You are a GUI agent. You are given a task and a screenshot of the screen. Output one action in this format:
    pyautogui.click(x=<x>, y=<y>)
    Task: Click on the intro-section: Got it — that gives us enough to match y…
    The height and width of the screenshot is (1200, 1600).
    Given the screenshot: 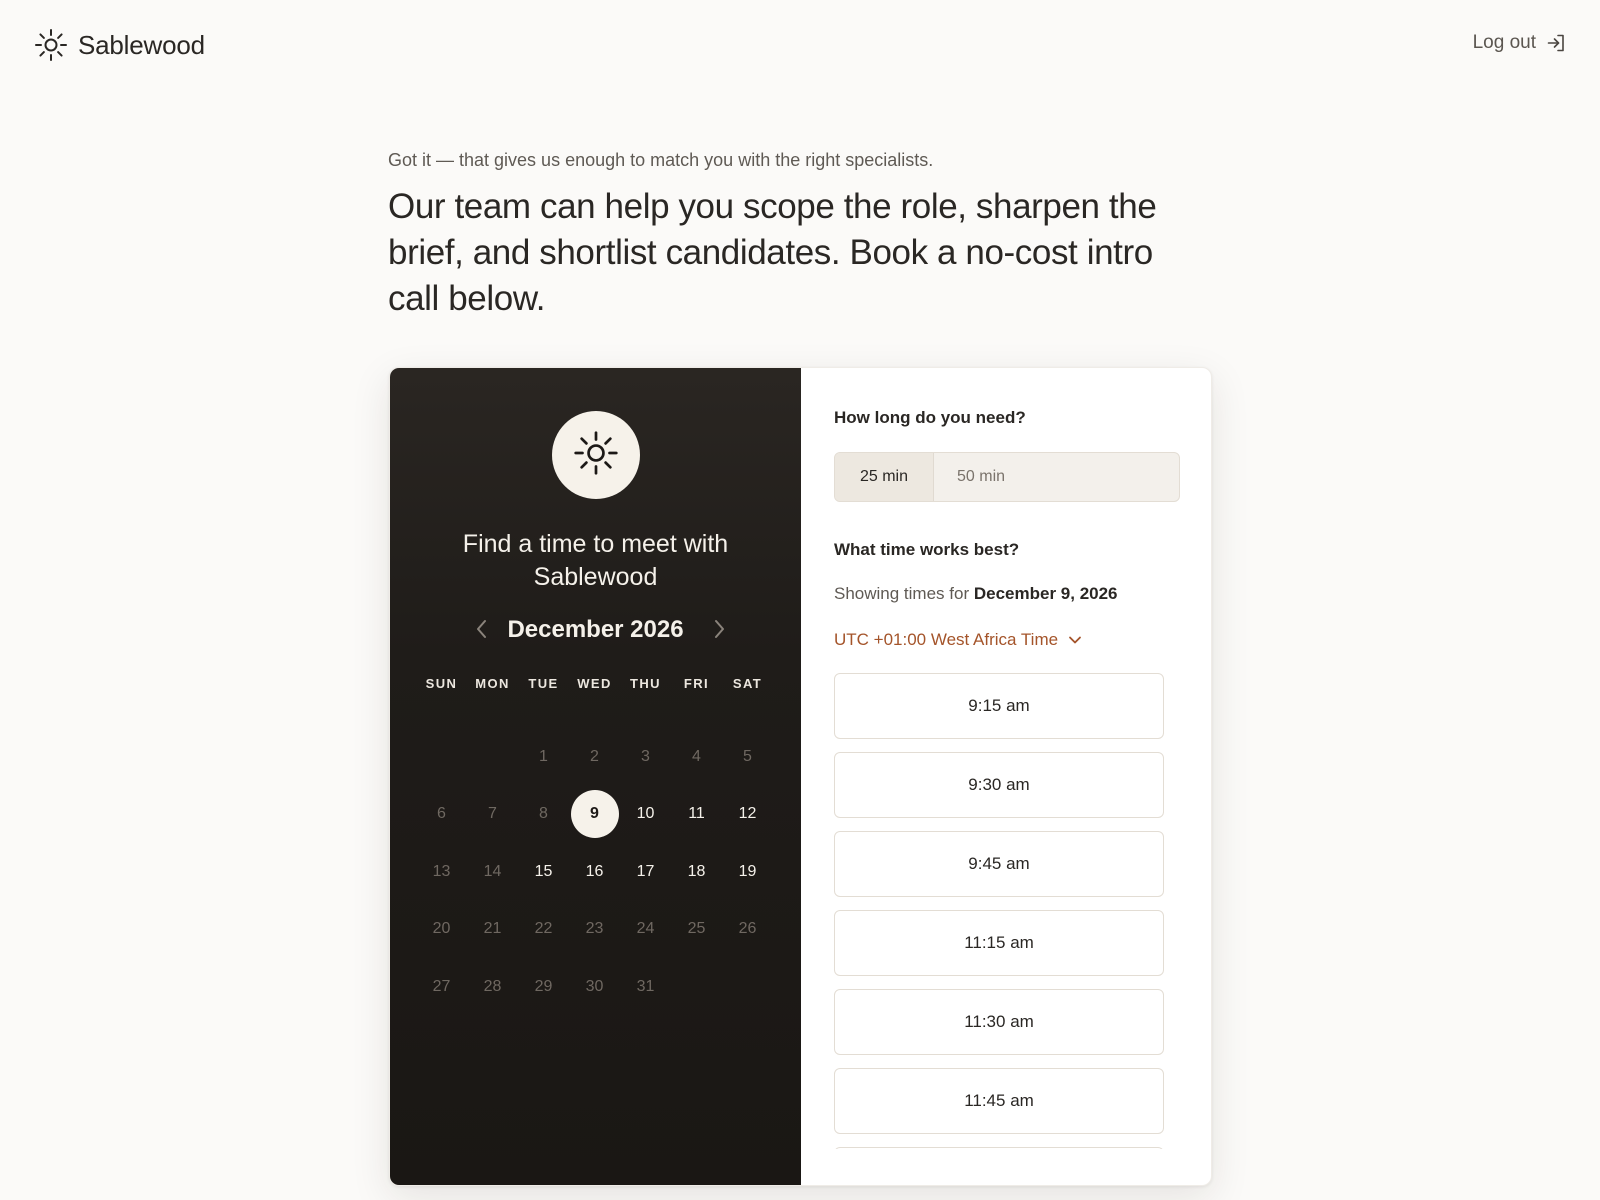 What is the action you would take?
    pyautogui.click(x=778, y=235)
    